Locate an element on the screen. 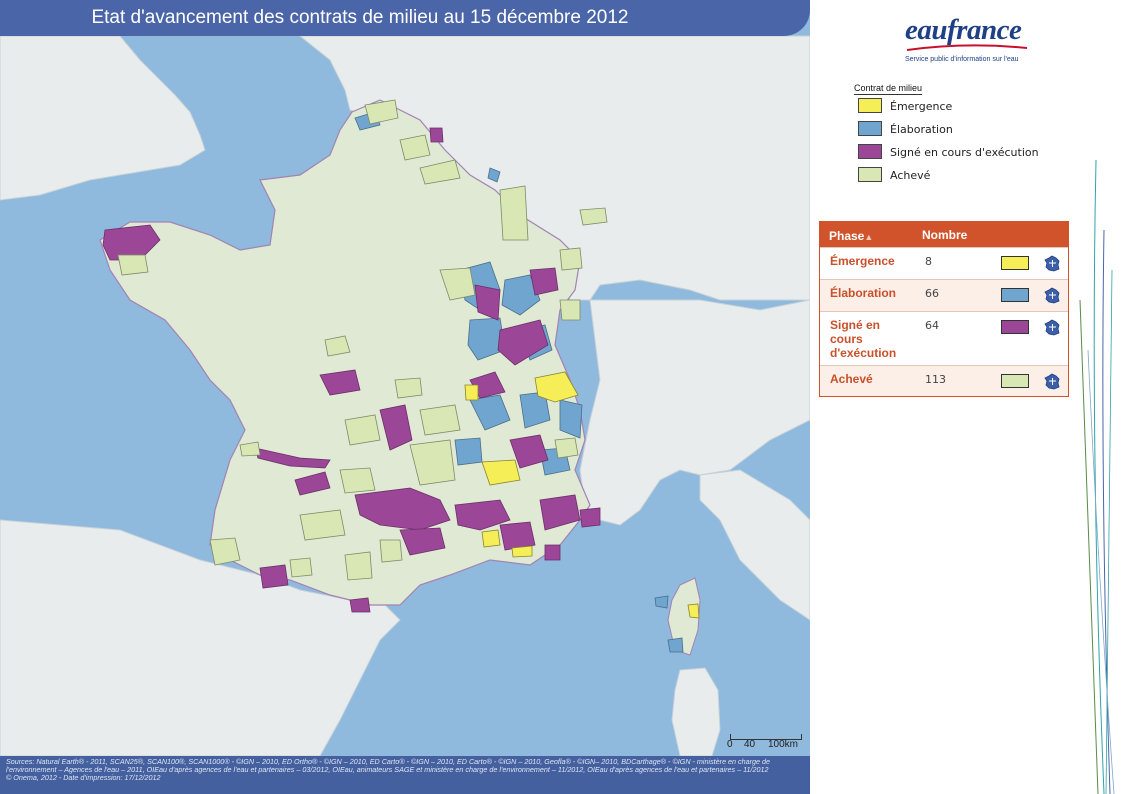 The image size is (1123, 794). row-count: 66 is located at coordinates (932, 293).